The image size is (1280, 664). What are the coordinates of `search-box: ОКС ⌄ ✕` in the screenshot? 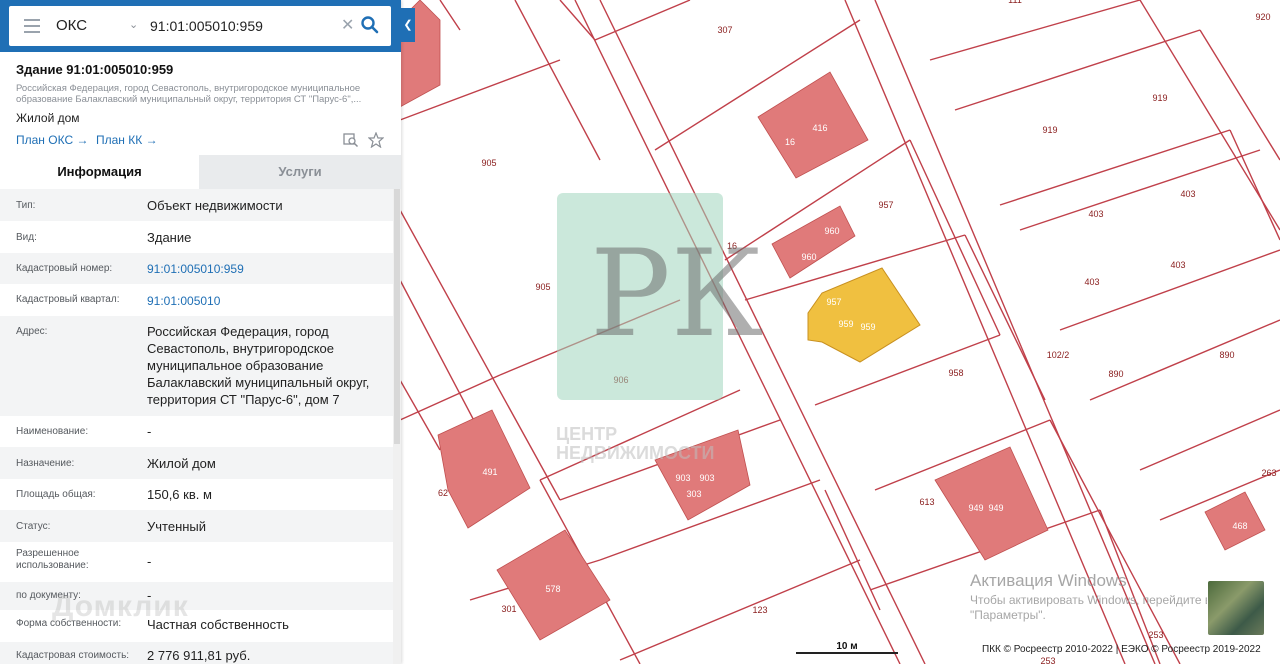 It's located at (200, 26).